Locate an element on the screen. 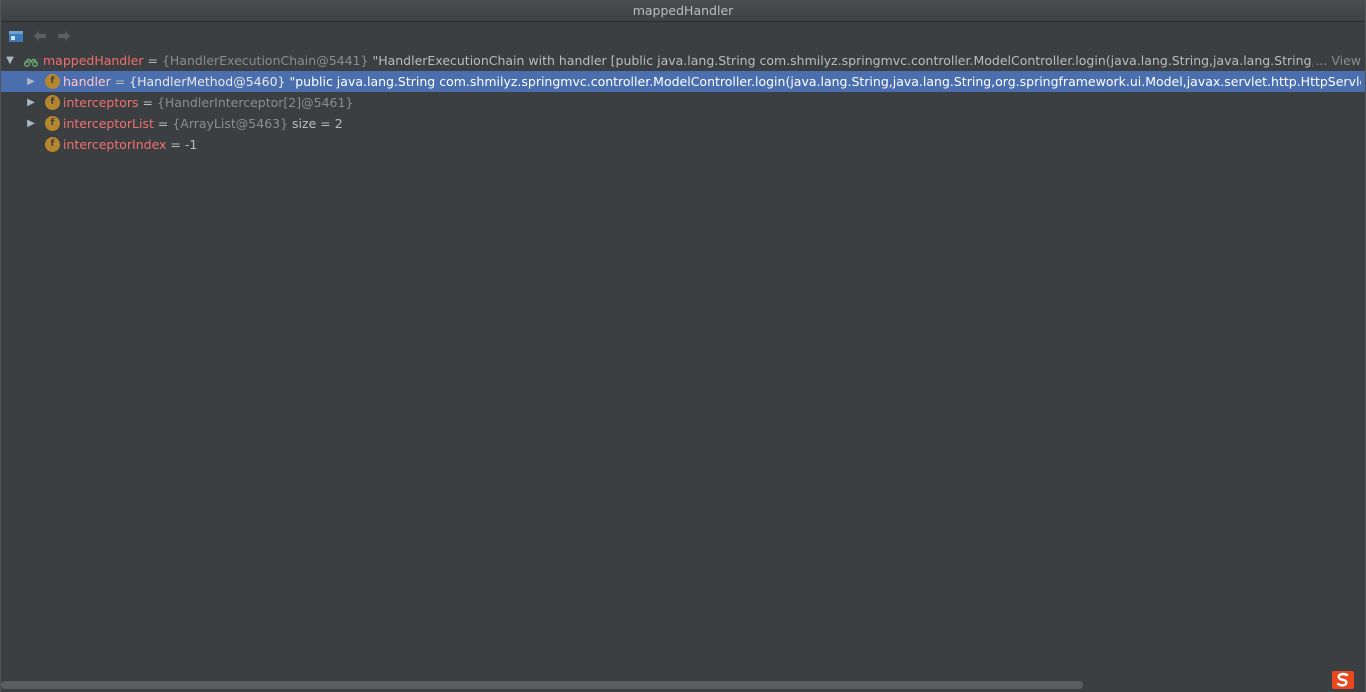  object-reference: {ArrayList@5463} is located at coordinates (230, 123).